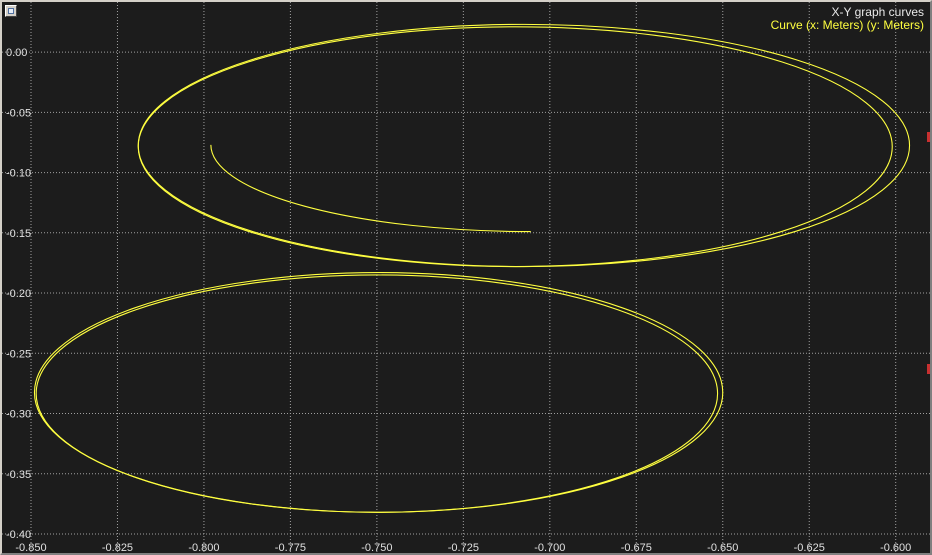 Image resolution: width=932 pixels, height=555 pixels. I want to click on x-tick-label: -0.625, so click(809, 547).